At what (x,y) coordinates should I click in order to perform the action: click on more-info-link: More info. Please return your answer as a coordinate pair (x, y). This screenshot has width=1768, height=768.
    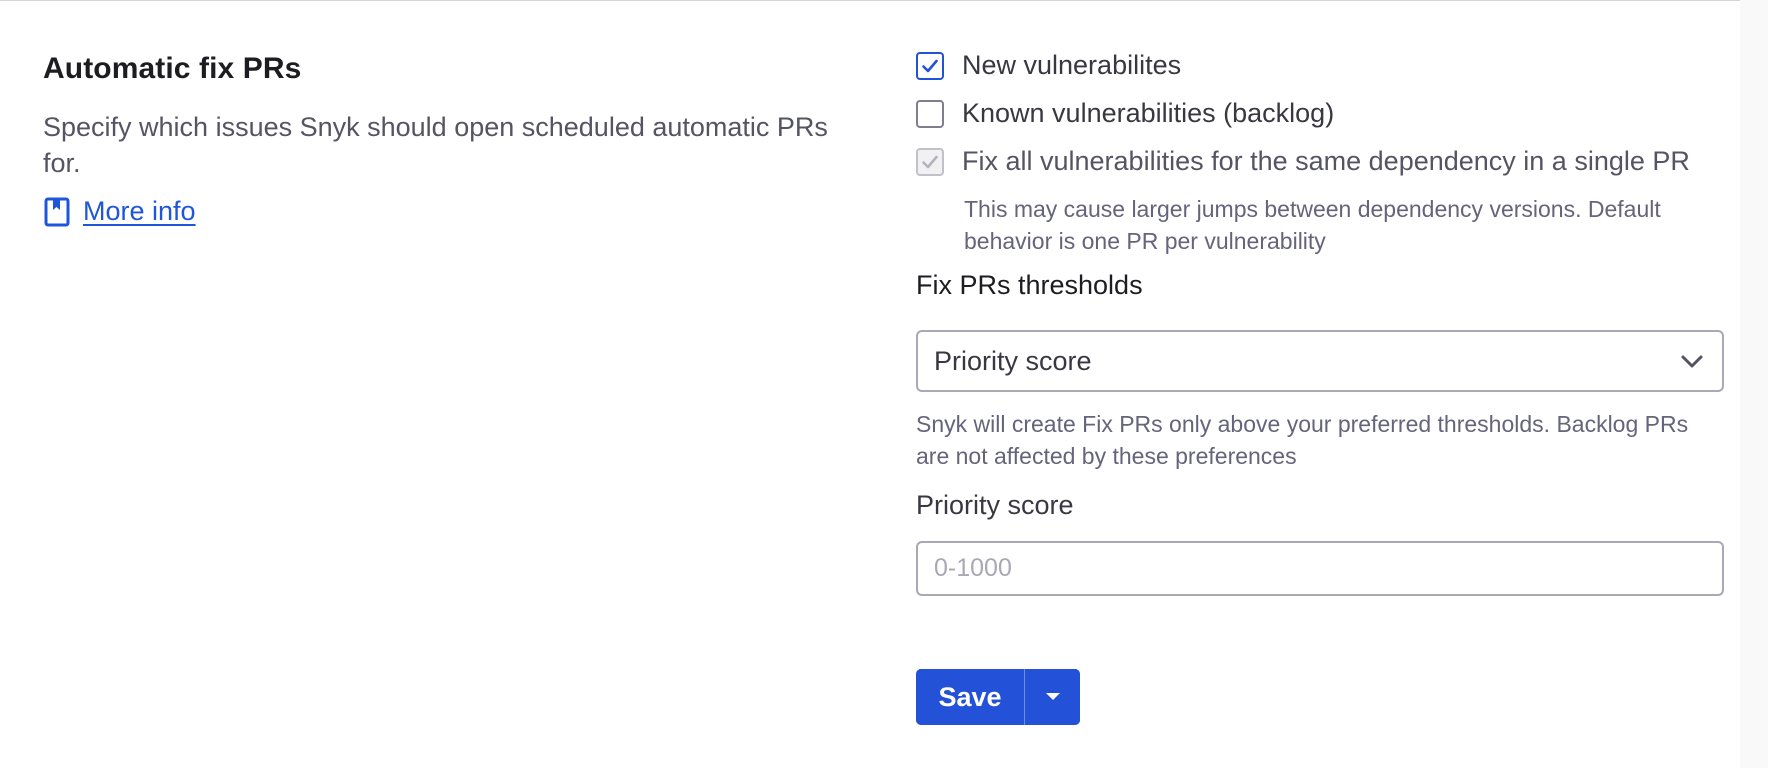
    Looking at the image, I should click on (119, 211).